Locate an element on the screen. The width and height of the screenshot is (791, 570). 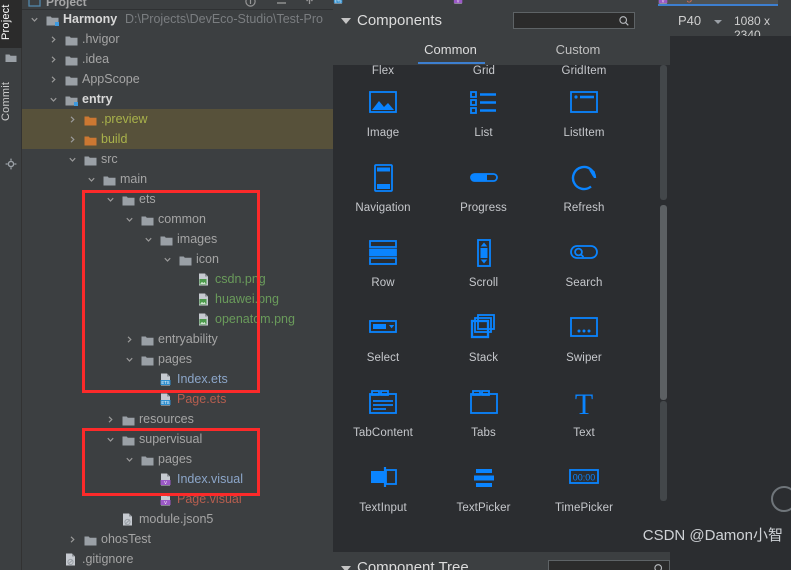
tree-row-images: images is located at coordinates (177, 239).